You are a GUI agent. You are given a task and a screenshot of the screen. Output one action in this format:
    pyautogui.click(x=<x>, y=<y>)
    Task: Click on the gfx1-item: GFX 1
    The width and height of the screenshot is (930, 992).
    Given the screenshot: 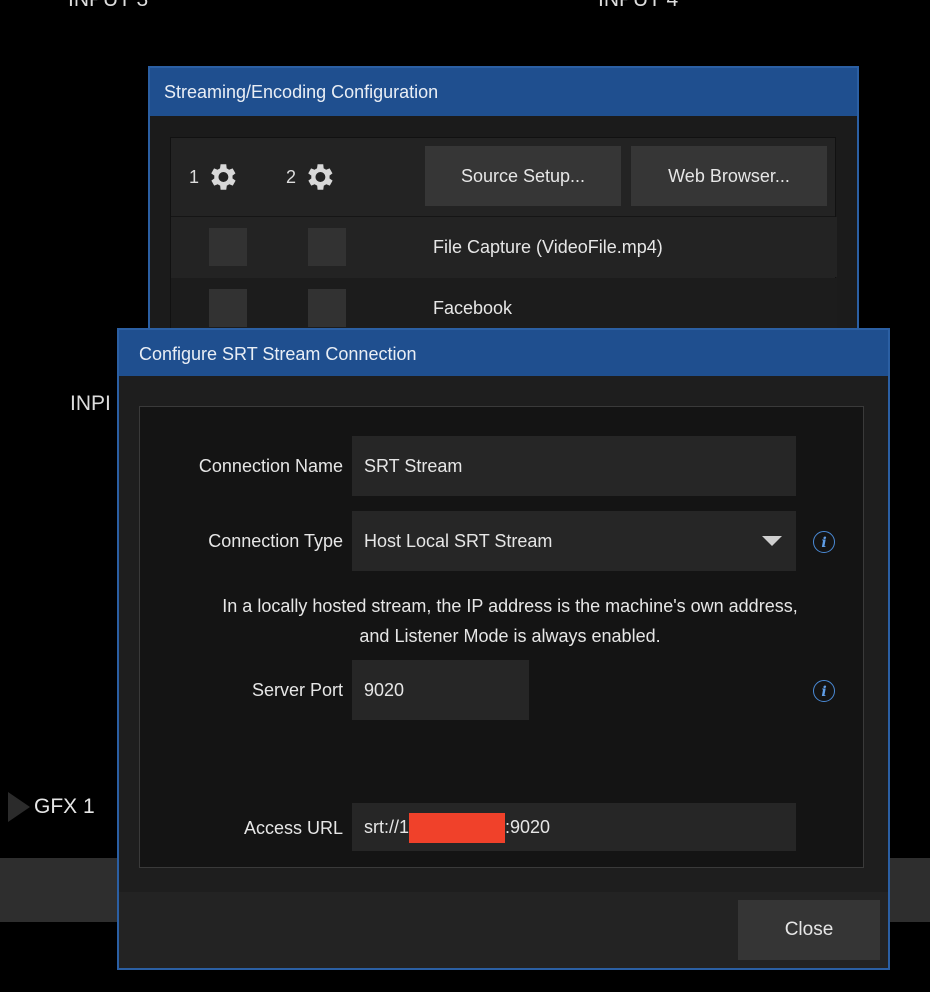 What is the action you would take?
    pyautogui.click(x=51, y=807)
    